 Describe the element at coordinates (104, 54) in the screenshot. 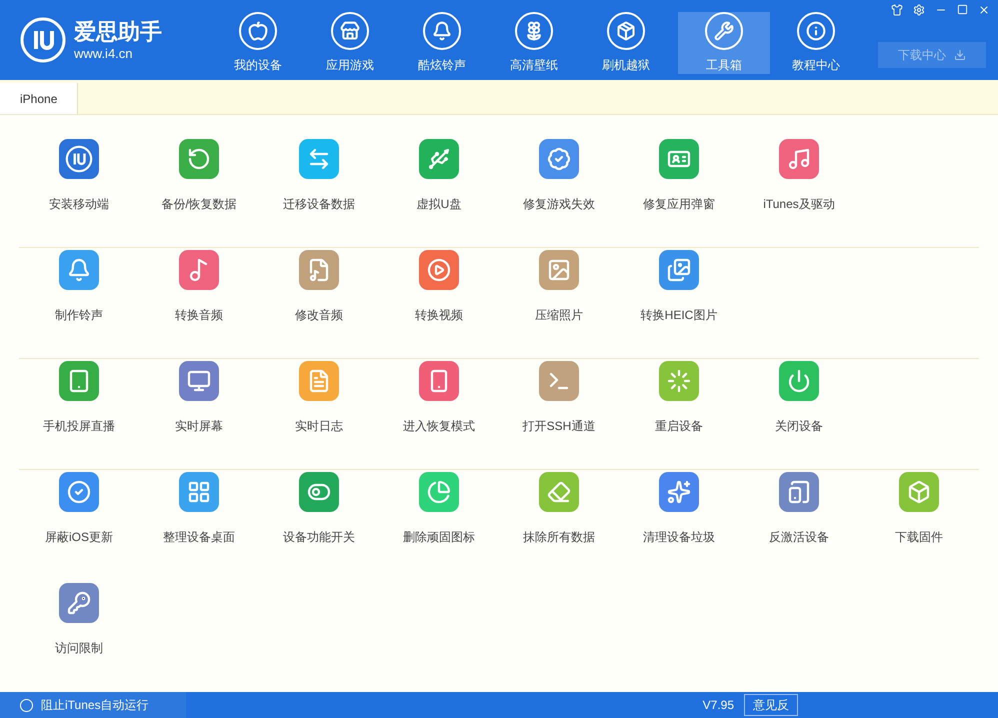

I see `app-url: www.i4.cn` at that location.